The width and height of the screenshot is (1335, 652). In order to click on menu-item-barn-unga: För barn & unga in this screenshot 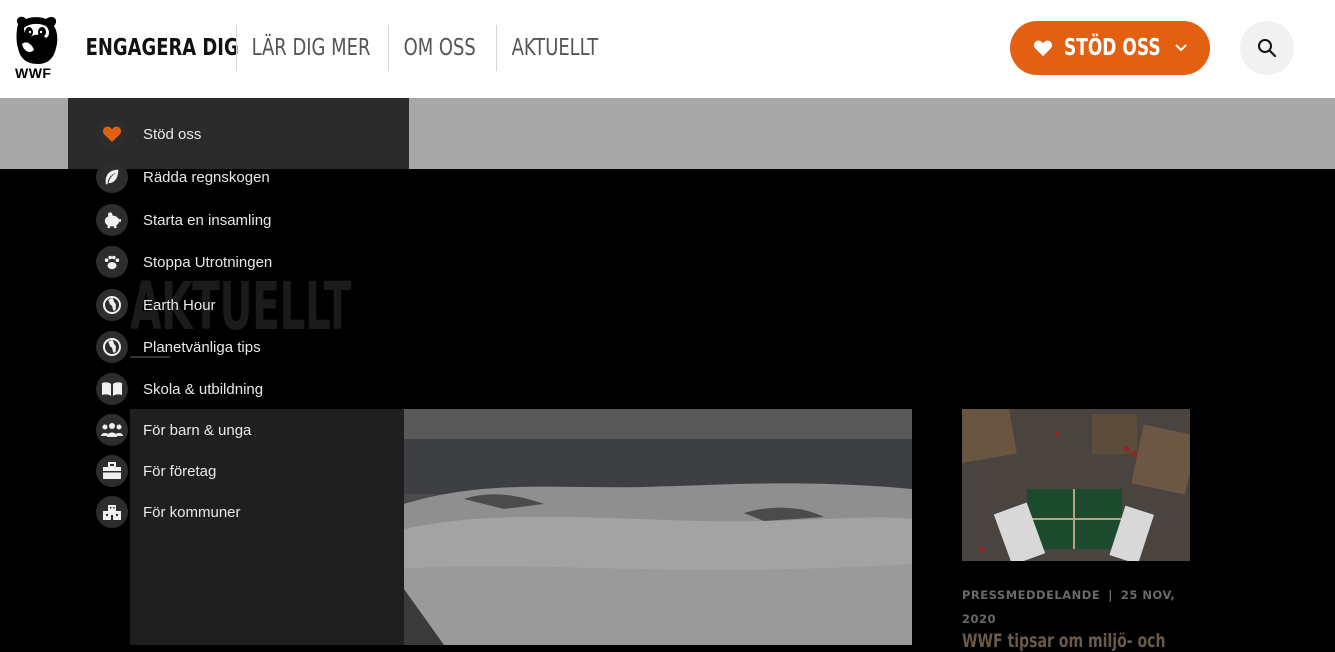, I will do `click(173, 430)`.